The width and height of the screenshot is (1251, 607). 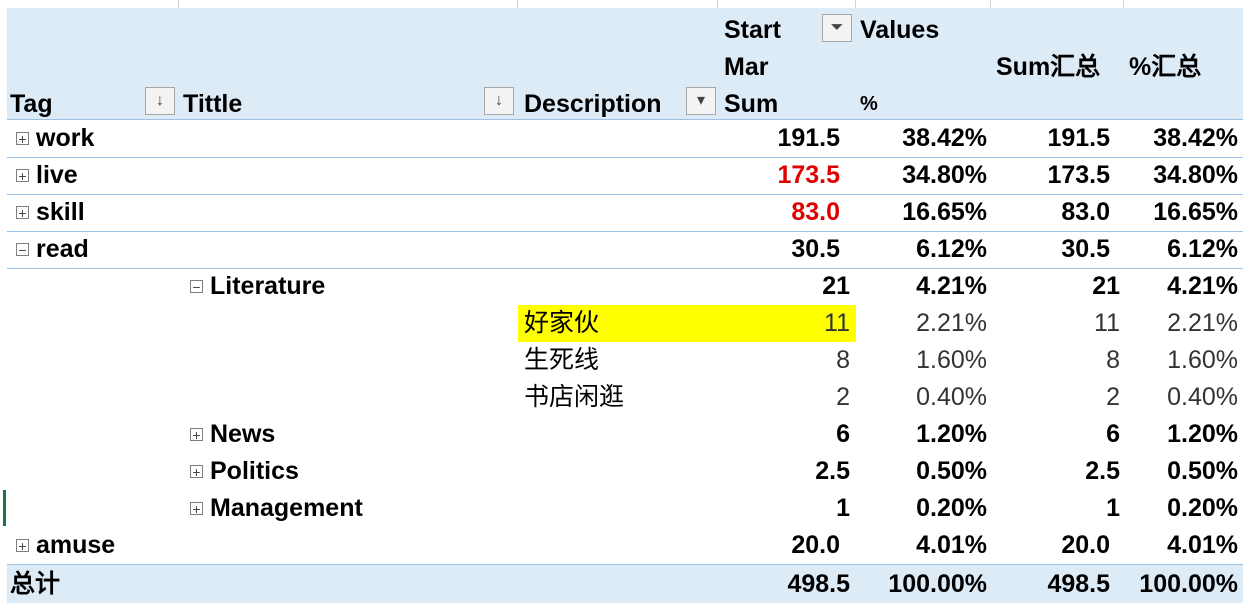 What do you see at coordinates (1195, 212) in the screenshot?
I see `pct2-cell: 16.65%` at bounding box center [1195, 212].